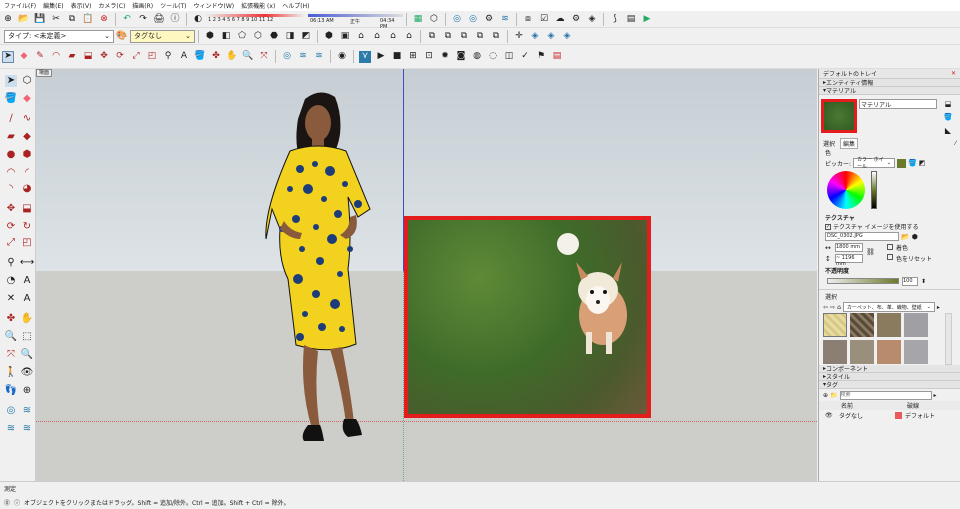 This screenshot has width=960, height=509. I want to click on month-slider: 1 2 3 4 5 6 7 8 9 10 11 12, so click(255, 19).